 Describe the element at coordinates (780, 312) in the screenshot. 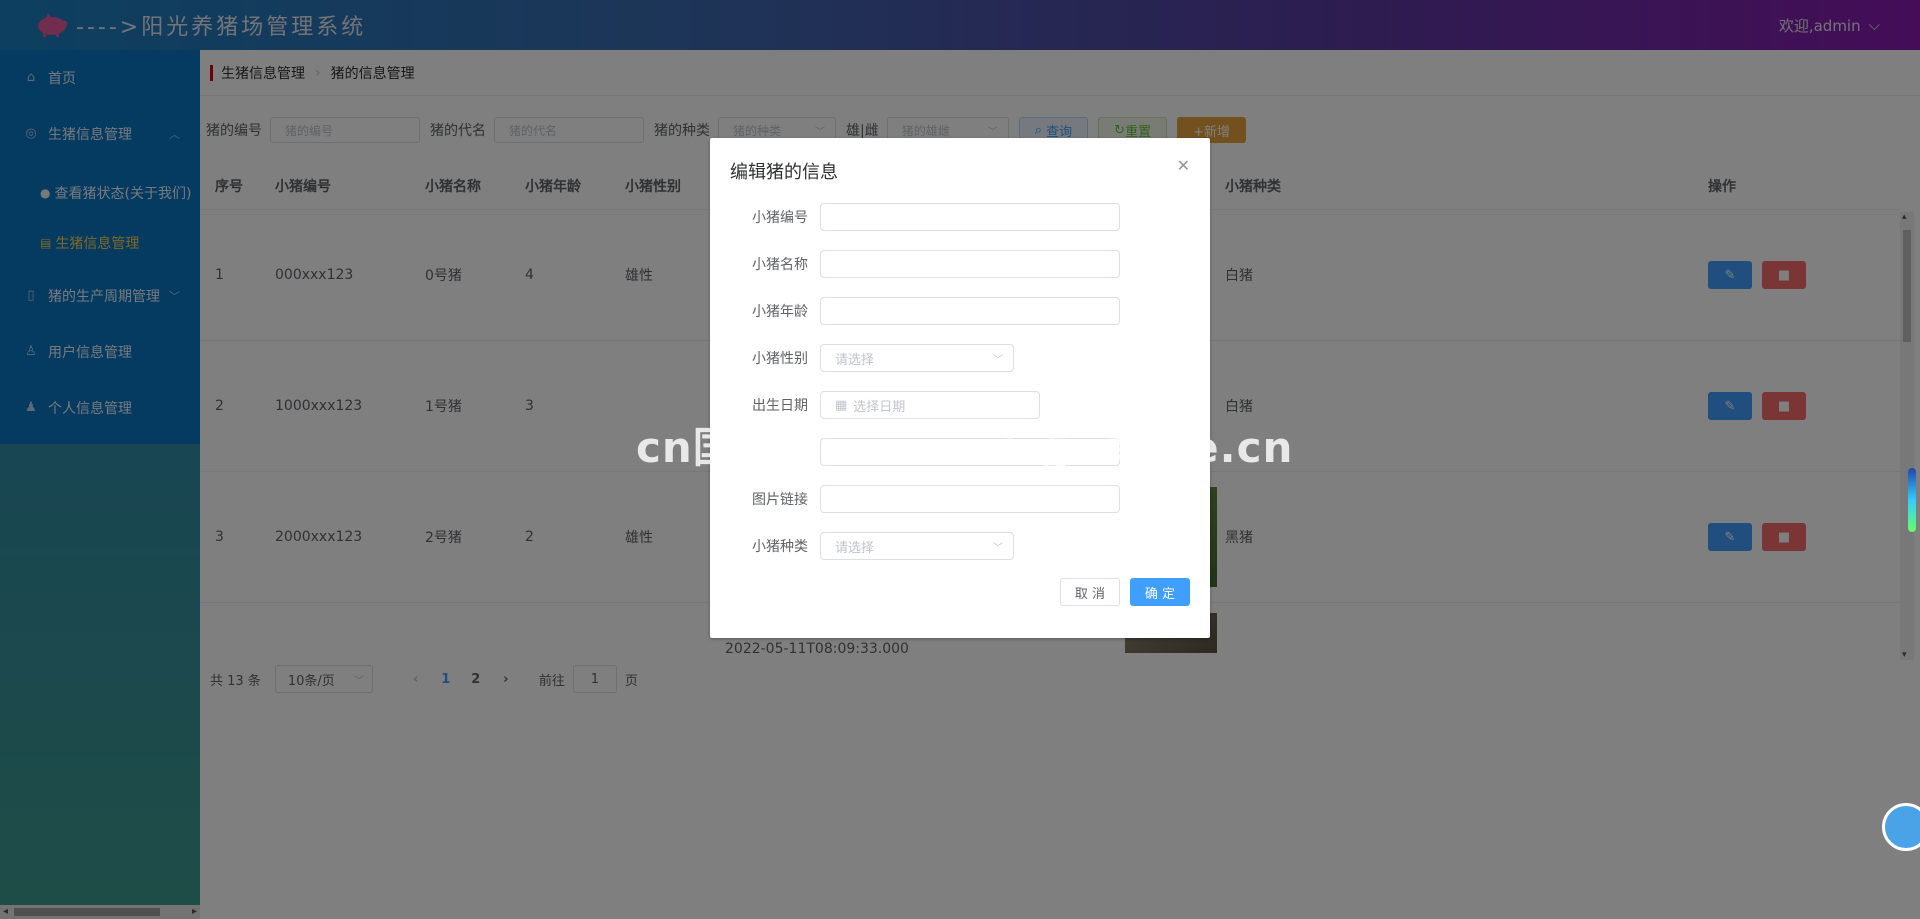

I see `age-label: 小猪年龄` at that location.